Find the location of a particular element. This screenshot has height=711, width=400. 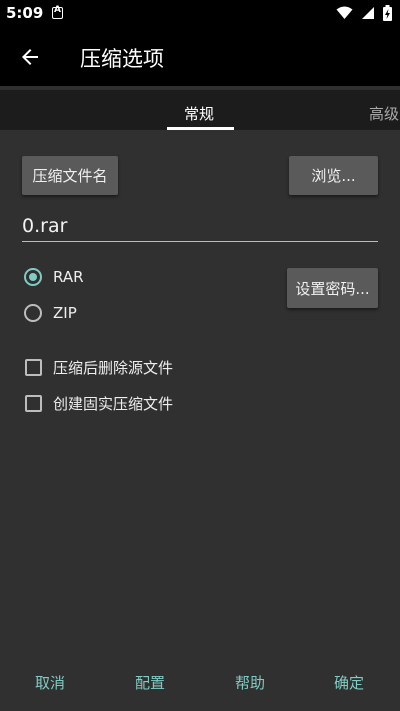

config-button: 配置 is located at coordinates (150, 682).